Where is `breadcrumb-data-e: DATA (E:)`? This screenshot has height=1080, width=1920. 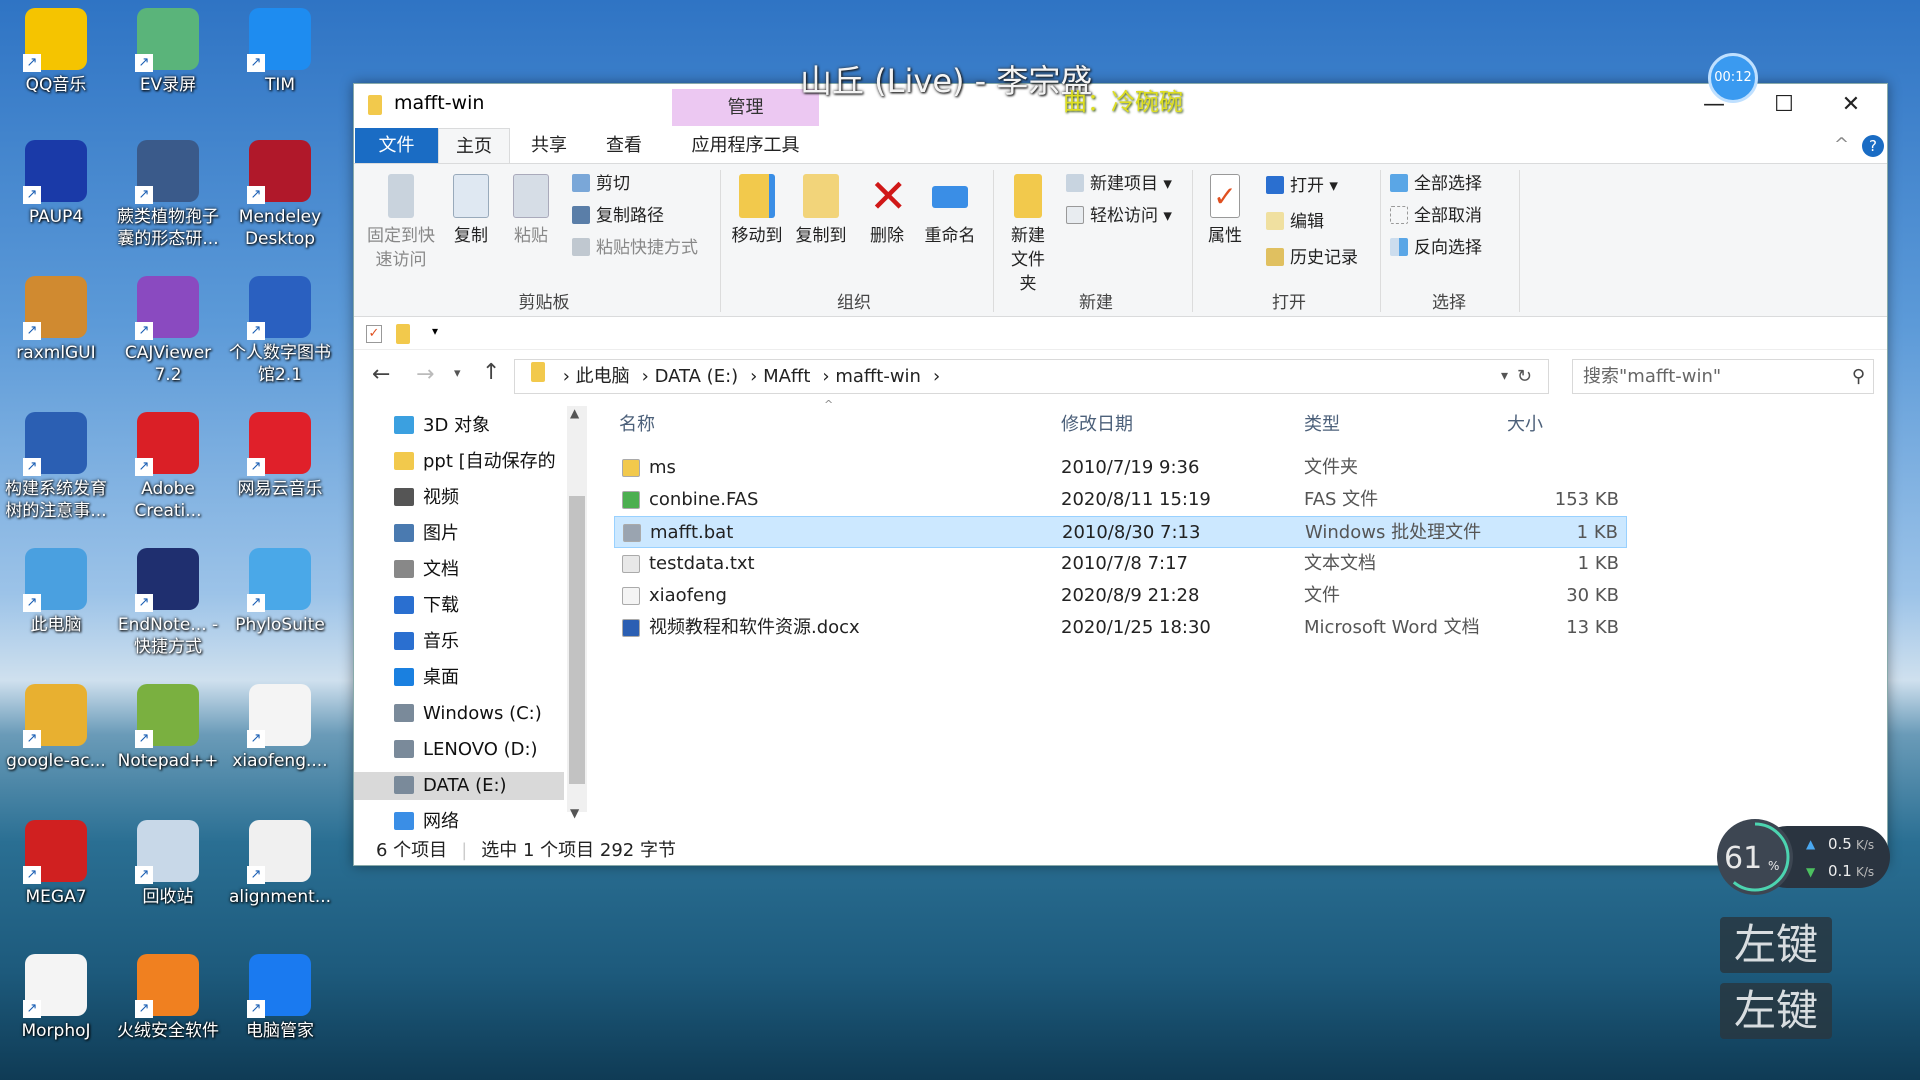 breadcrumb-data-e: DATA (E:) is located at coordinates (697, 376).